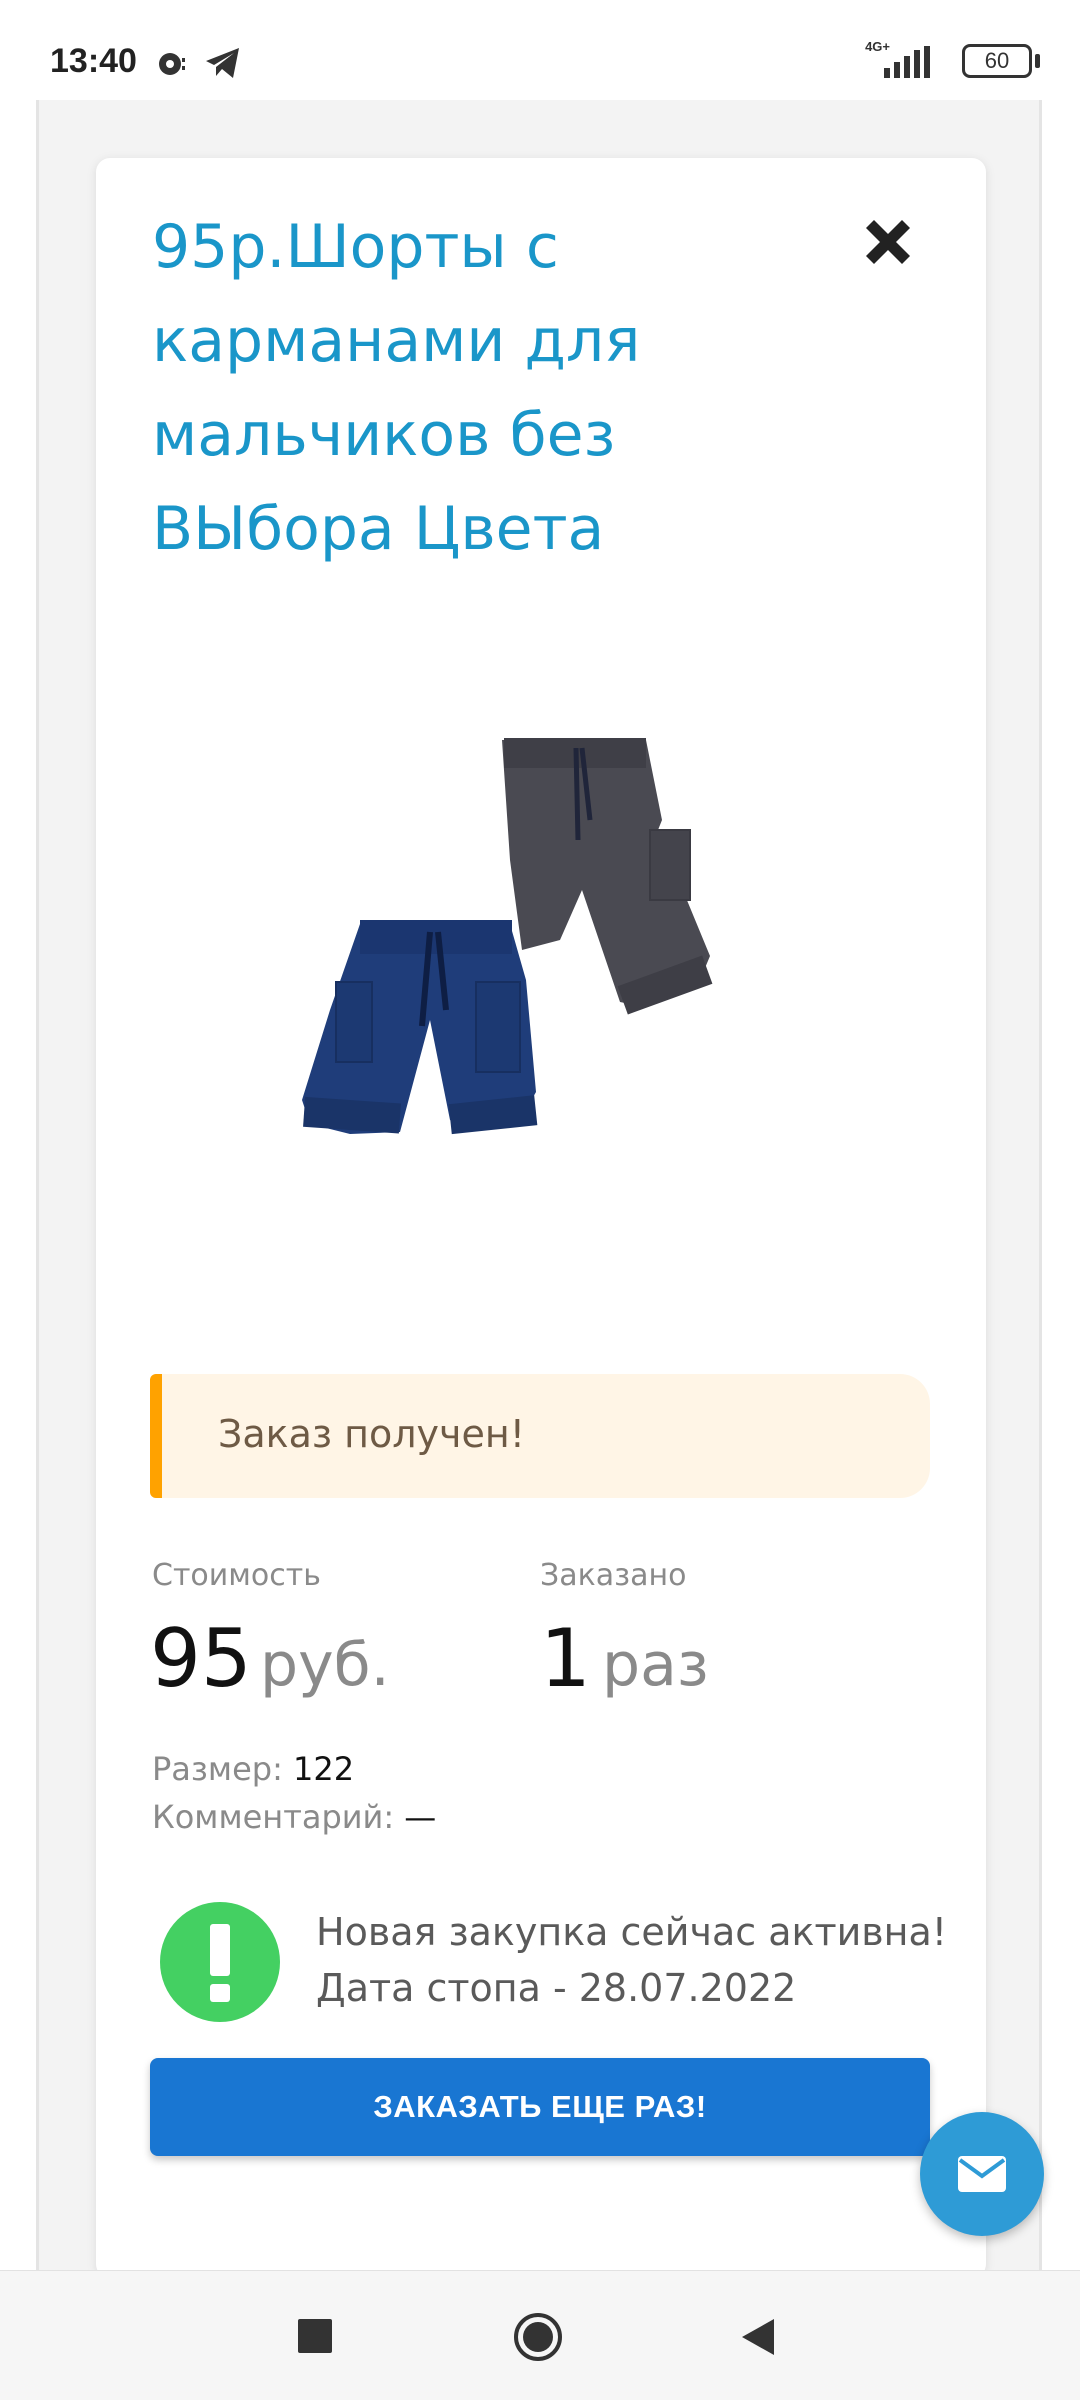 This screenshot has height=2400, width=1080. What do you see at coordinates (758, 2337) in the screenshot?
I see `triangle-back-icon` at bounding box center [758, 2337].